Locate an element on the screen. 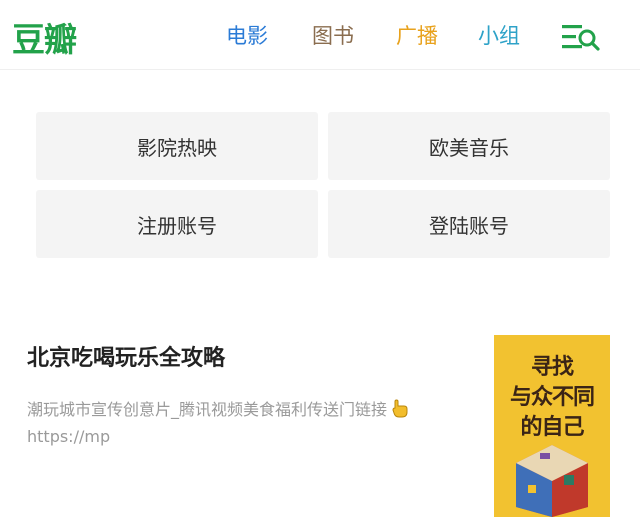 The width and height of the screenshot is (640, 520). tile-login-label: 登陆账号 is located at coordinates (469, 225).